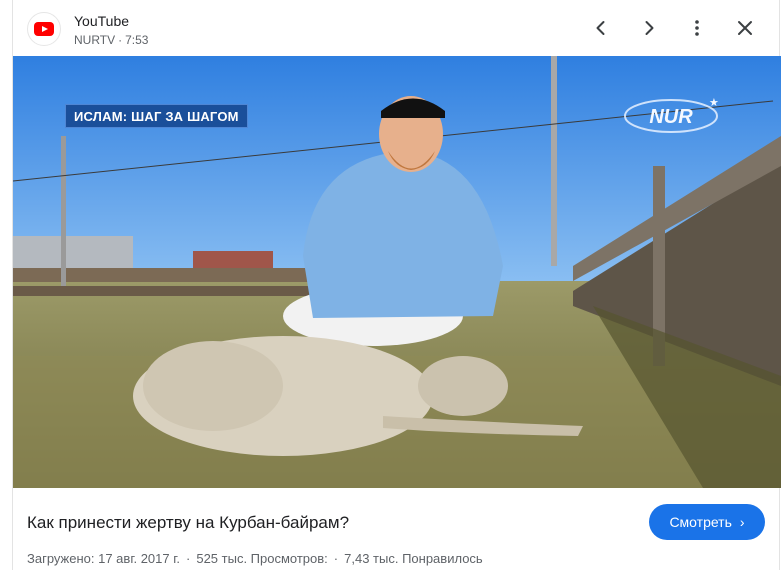  What do you see at coordinates (742, 522) in the screenshot?
I see `chevron-right-icon: ›` at bounding box center [742, 522].